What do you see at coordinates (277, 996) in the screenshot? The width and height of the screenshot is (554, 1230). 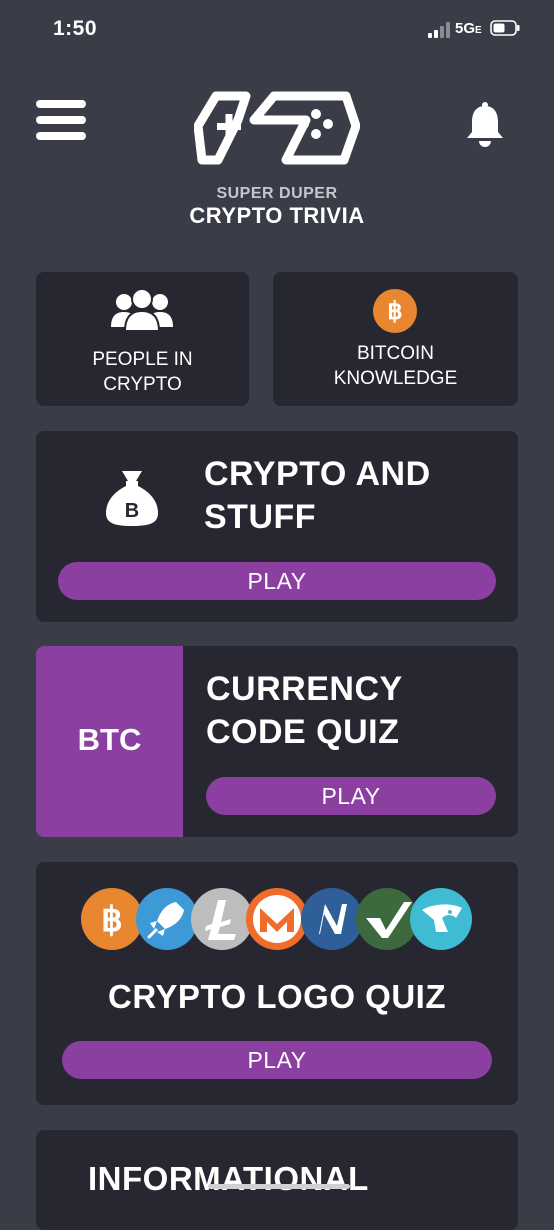 I see `quiz-title: CRYPTO LOGO QUIZ` at bounding box center [277, 996].